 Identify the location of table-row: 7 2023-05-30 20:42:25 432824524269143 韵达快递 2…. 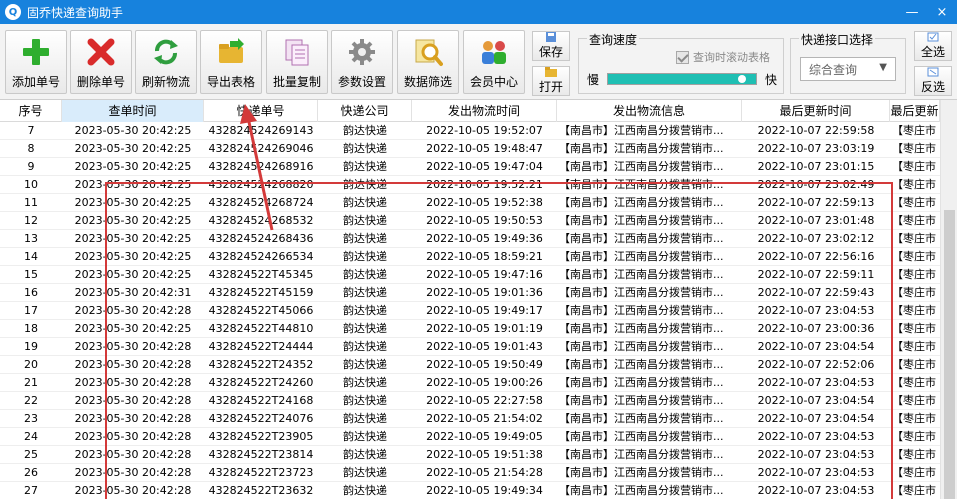
(470, 131).